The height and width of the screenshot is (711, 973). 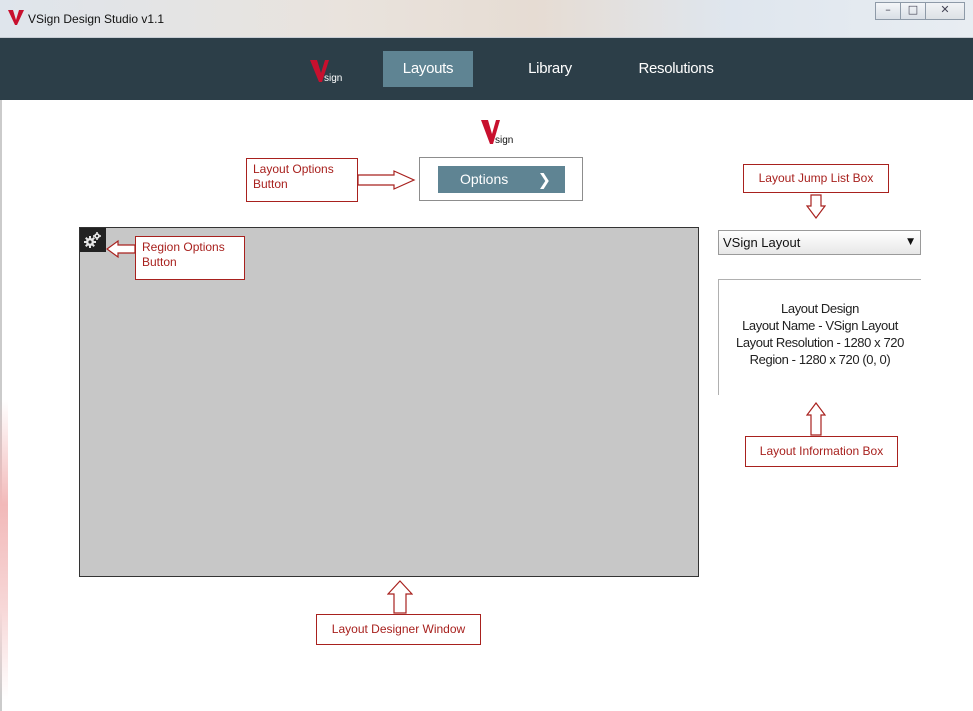 I want to click on window-titlebar: VSign Design Studio v1.1 – □ ✕, so click(x=486, y=19).